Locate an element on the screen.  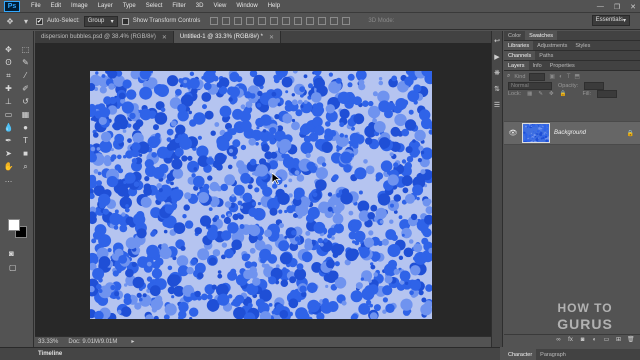
align-hcenter-icon is located at coordinates (262, 21).